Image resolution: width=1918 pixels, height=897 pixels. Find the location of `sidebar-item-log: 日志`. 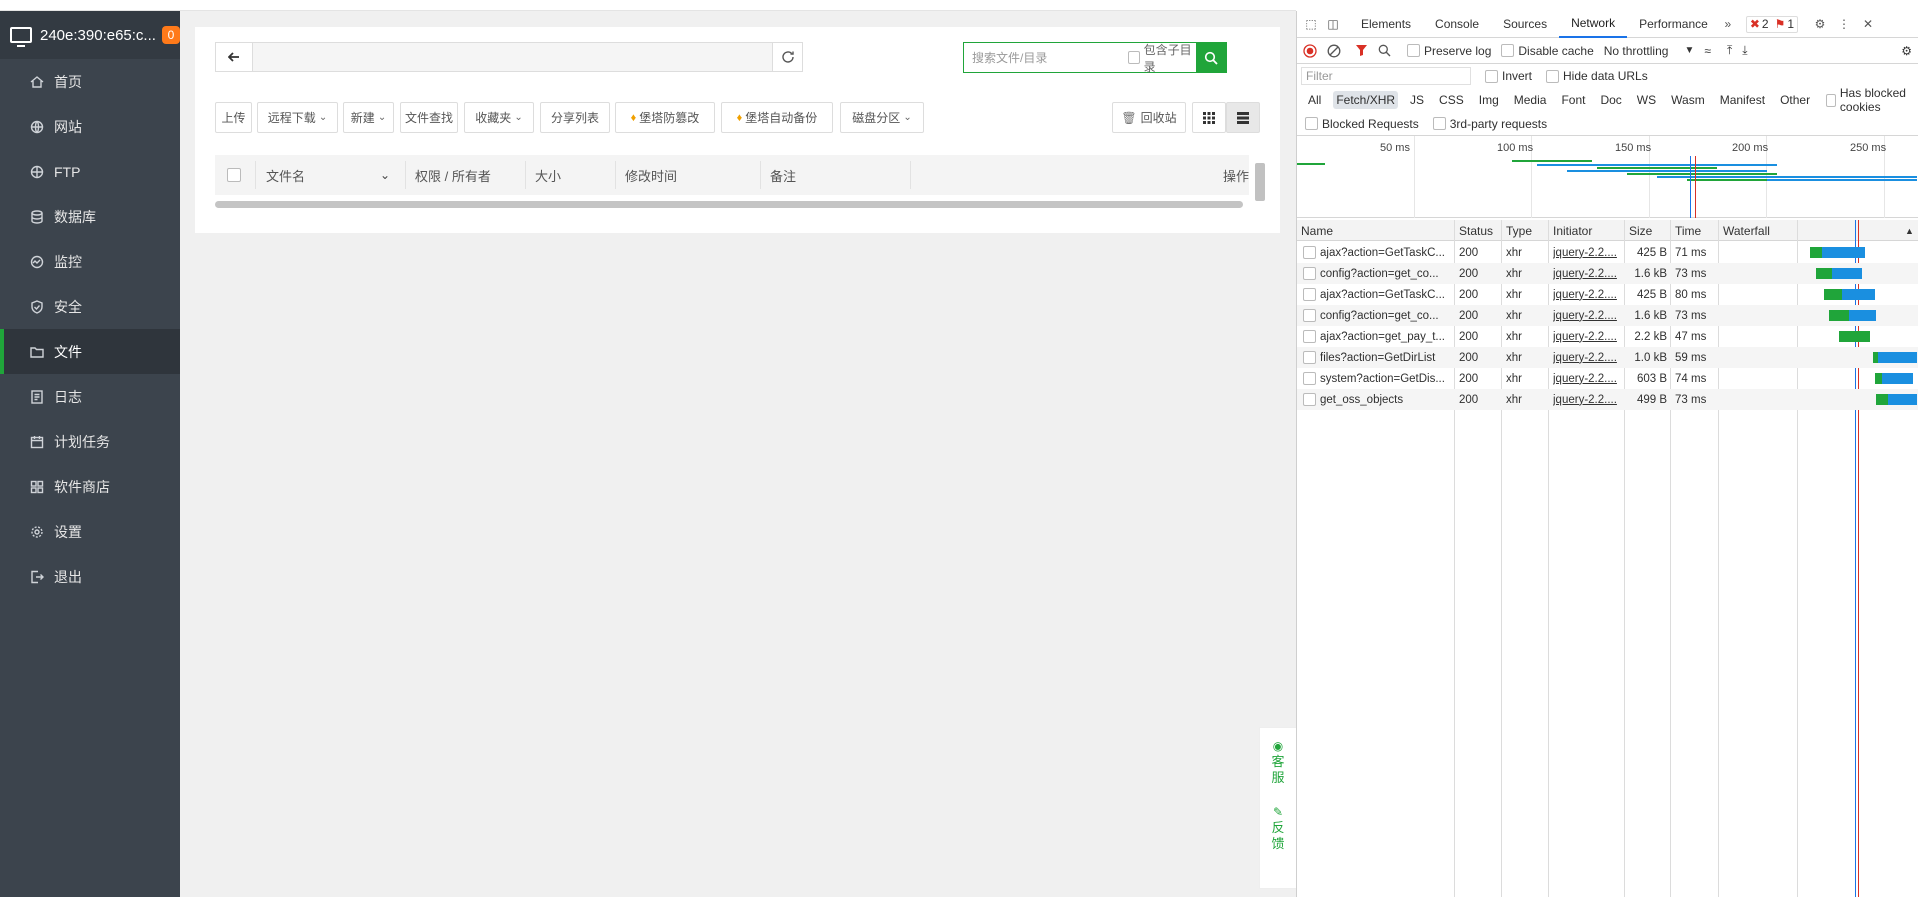

sidebar-item-log: 日志 is located at coordinates (90, 396).